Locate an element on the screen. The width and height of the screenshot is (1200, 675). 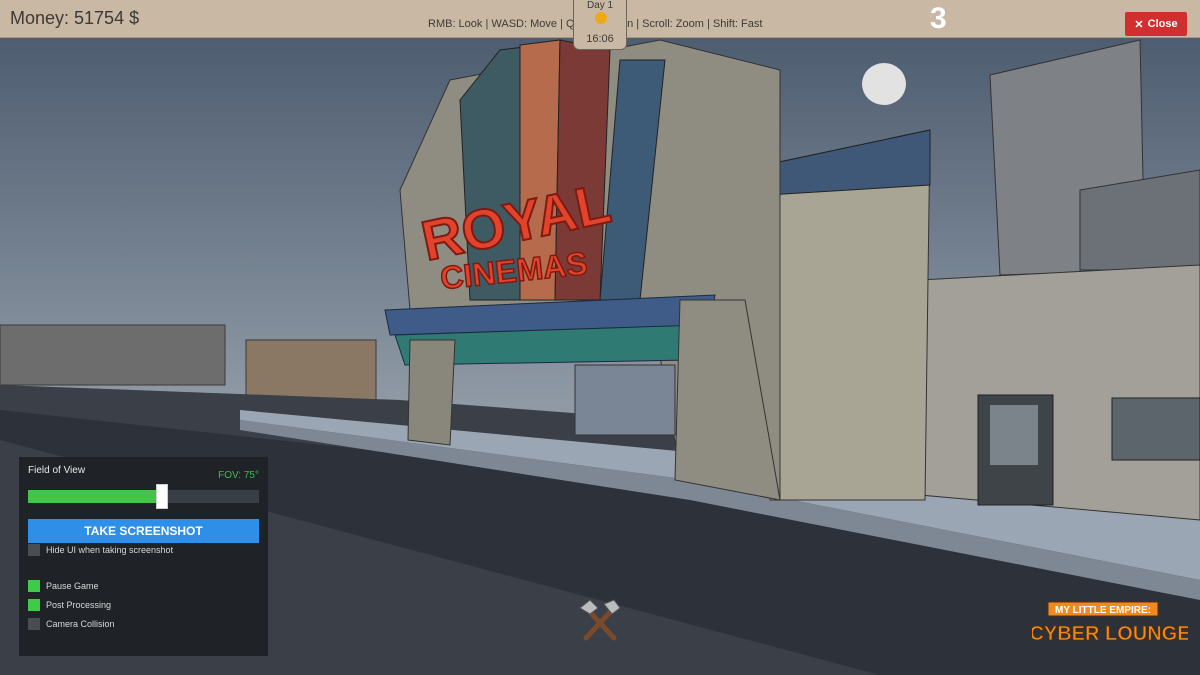
pause-game-checkbox is located at coordinates (34, 586).